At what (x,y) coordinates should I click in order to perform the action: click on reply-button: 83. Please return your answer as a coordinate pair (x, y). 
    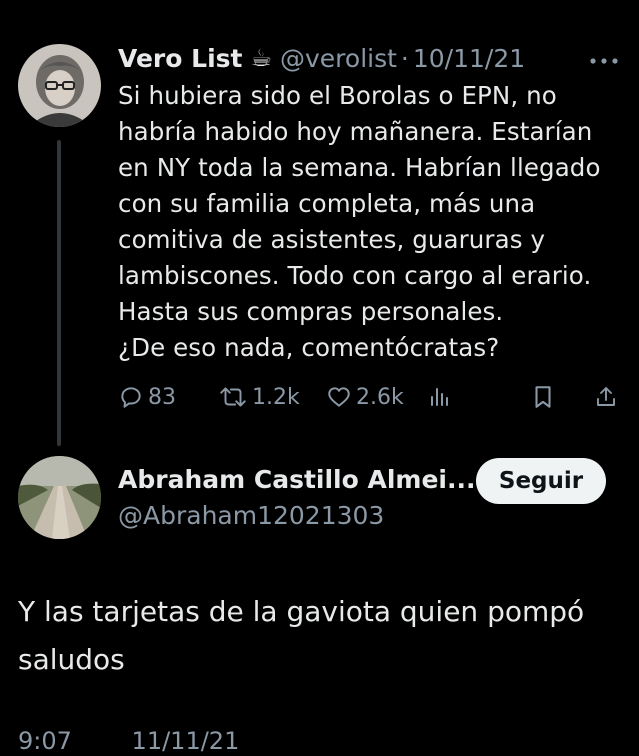
    Looking at the image, I should click on (147, 397).